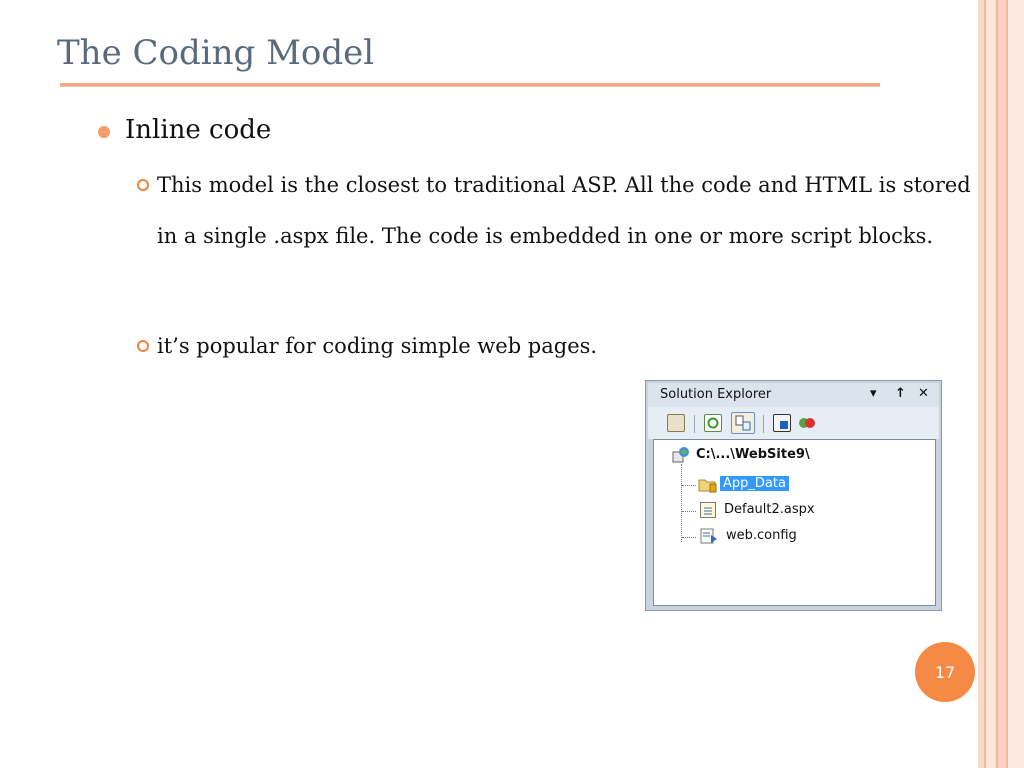 The height and width of the screenshot is (768, 1024). What do you see at coordinates (900, 393) in the screenshot?
I see `pin-icon: ↑` at bounding box center [900, 393].